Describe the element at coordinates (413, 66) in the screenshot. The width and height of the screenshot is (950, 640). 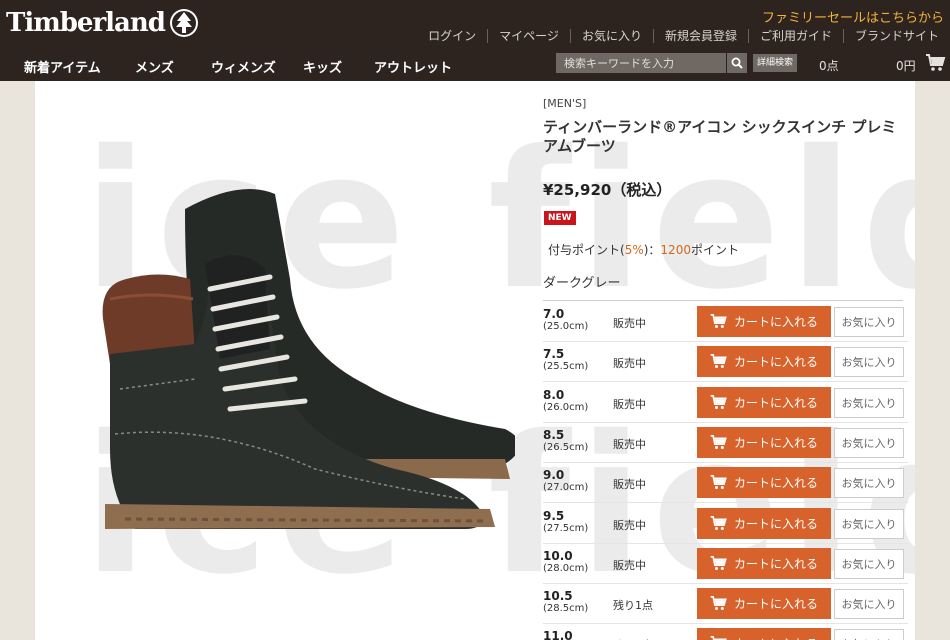
I see `nav-outlet: アウトレット` at that location.